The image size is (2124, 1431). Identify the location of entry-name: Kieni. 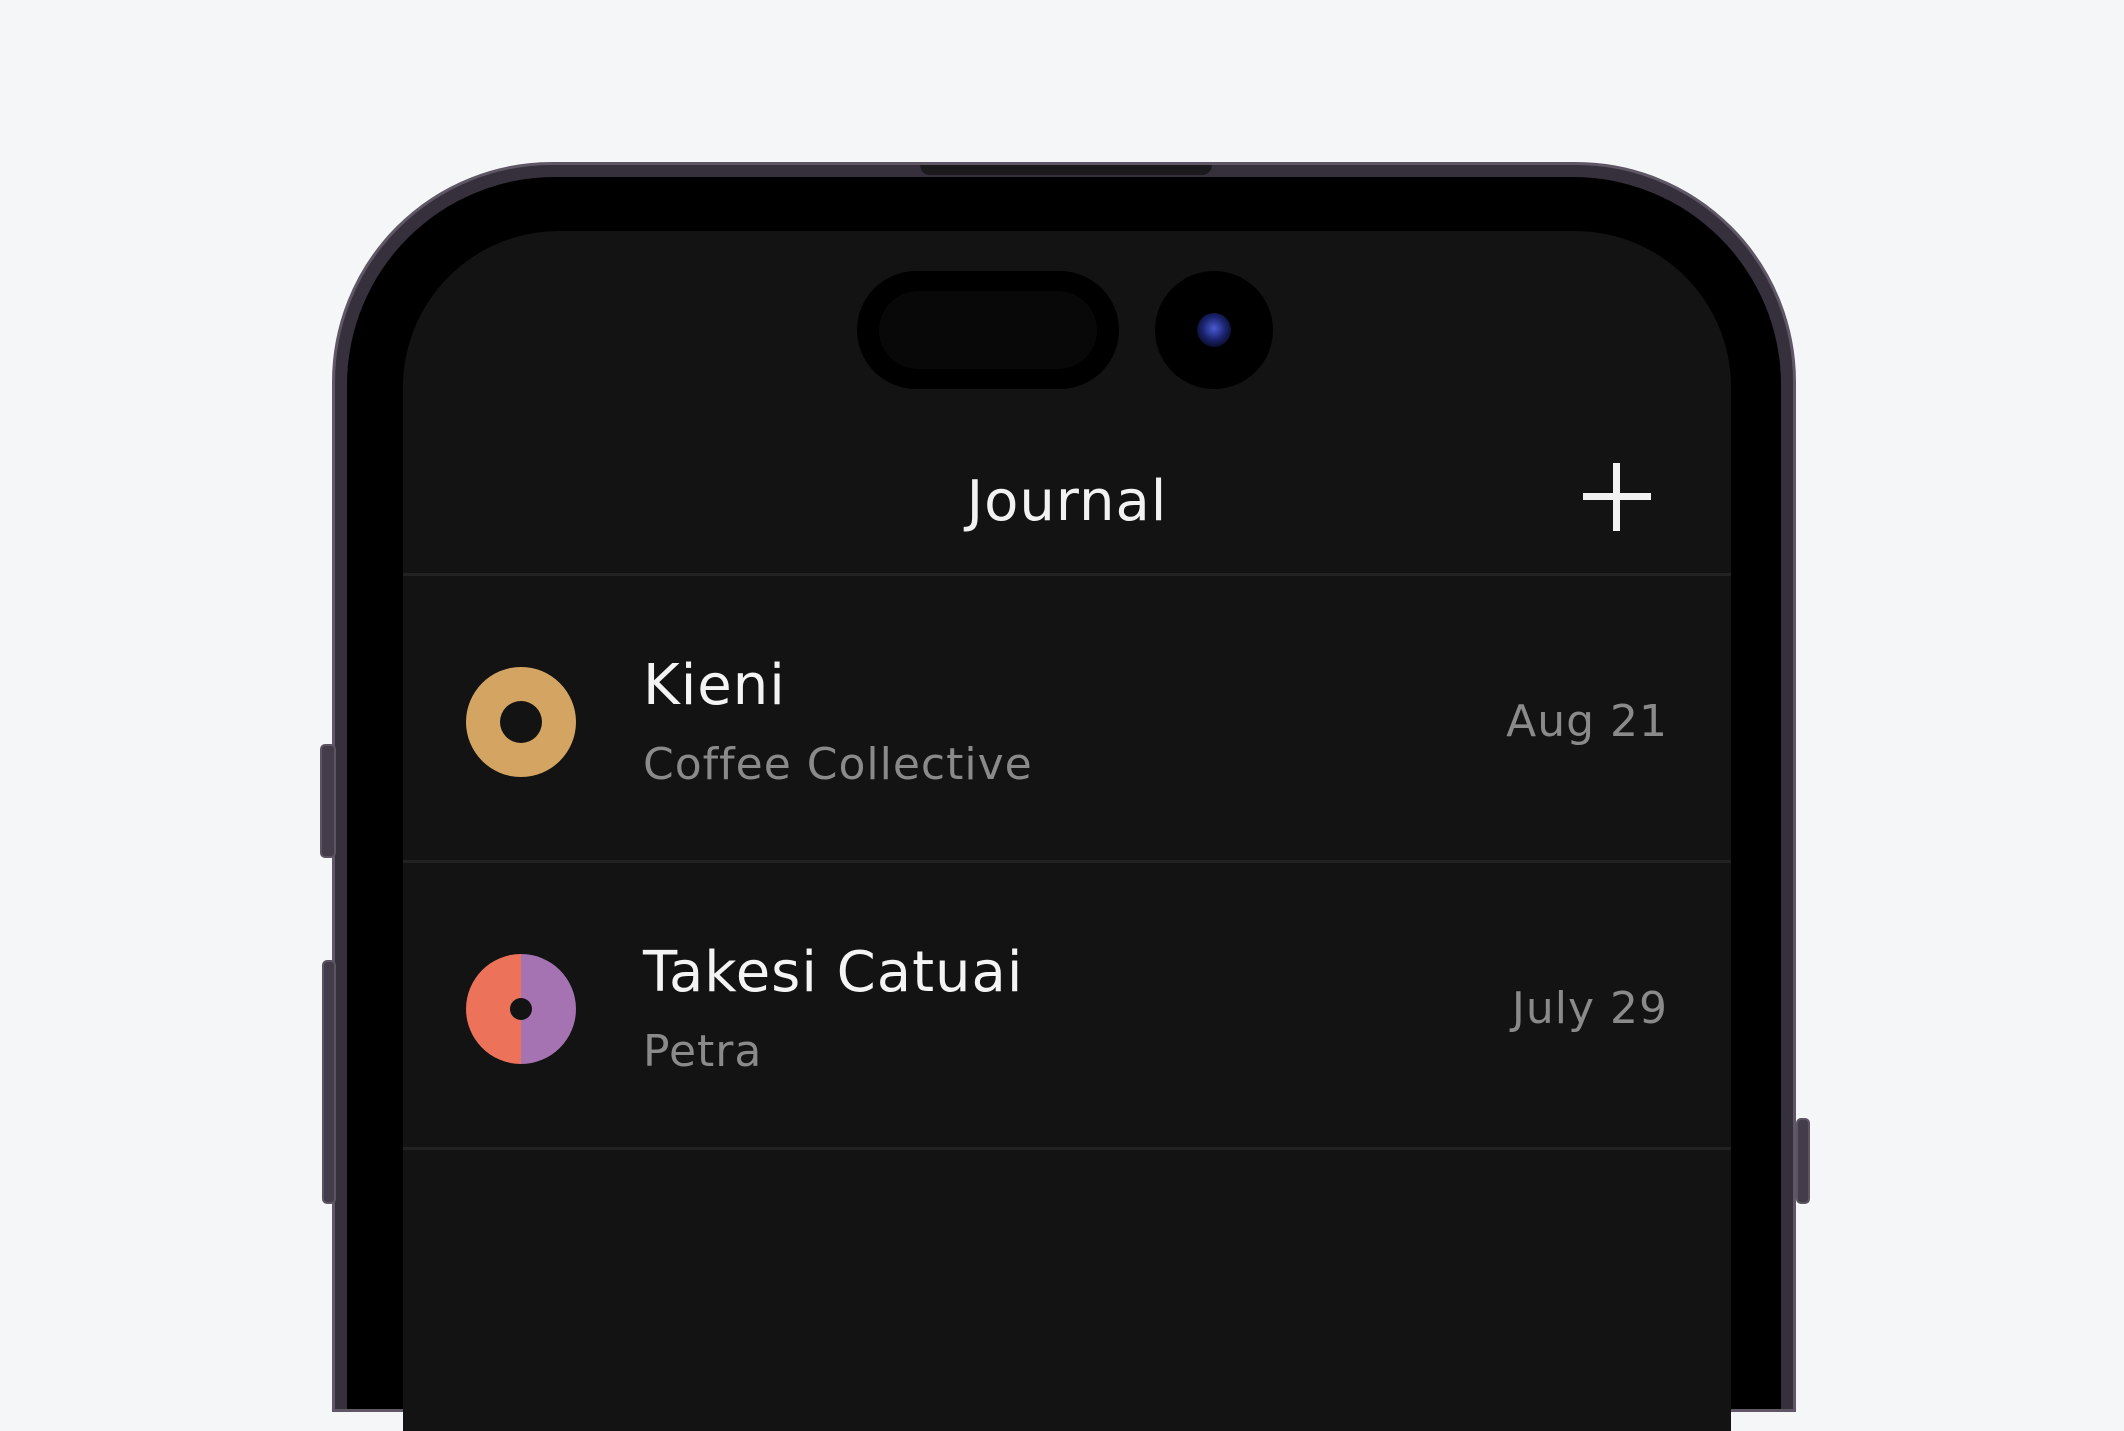
(714, 685).